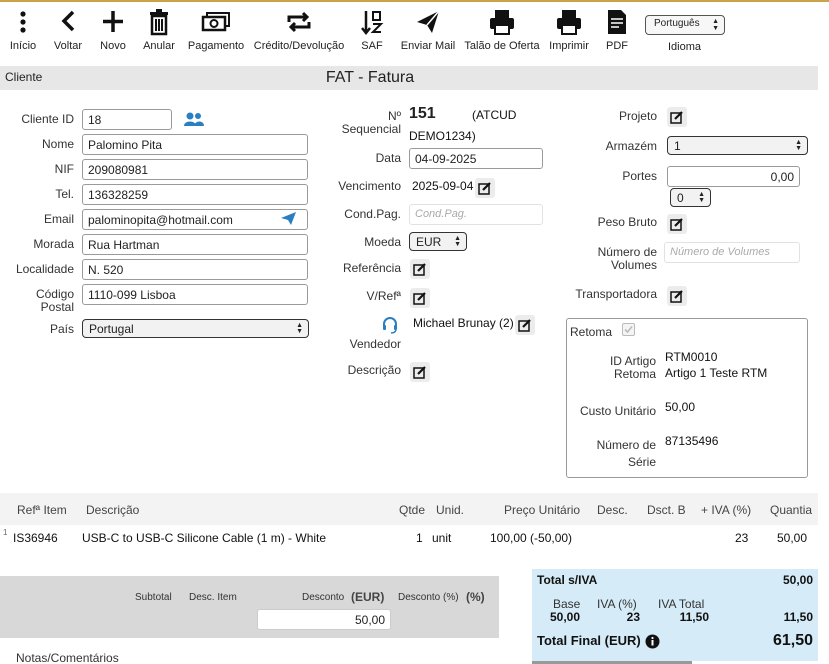 This screenshot has height=664, width=829. Describe the element at coordinates (412, 510) in the screenshot. I see `col-qty: Qtde` at that location.